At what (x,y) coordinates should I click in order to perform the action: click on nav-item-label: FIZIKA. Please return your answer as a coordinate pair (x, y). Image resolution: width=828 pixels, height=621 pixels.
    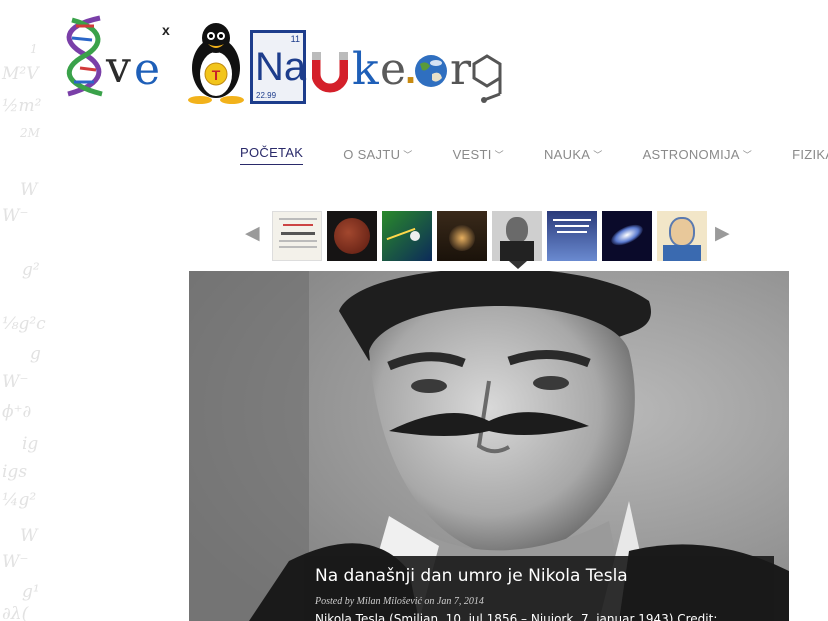
    Looking at the image, I should click on (810, 154).